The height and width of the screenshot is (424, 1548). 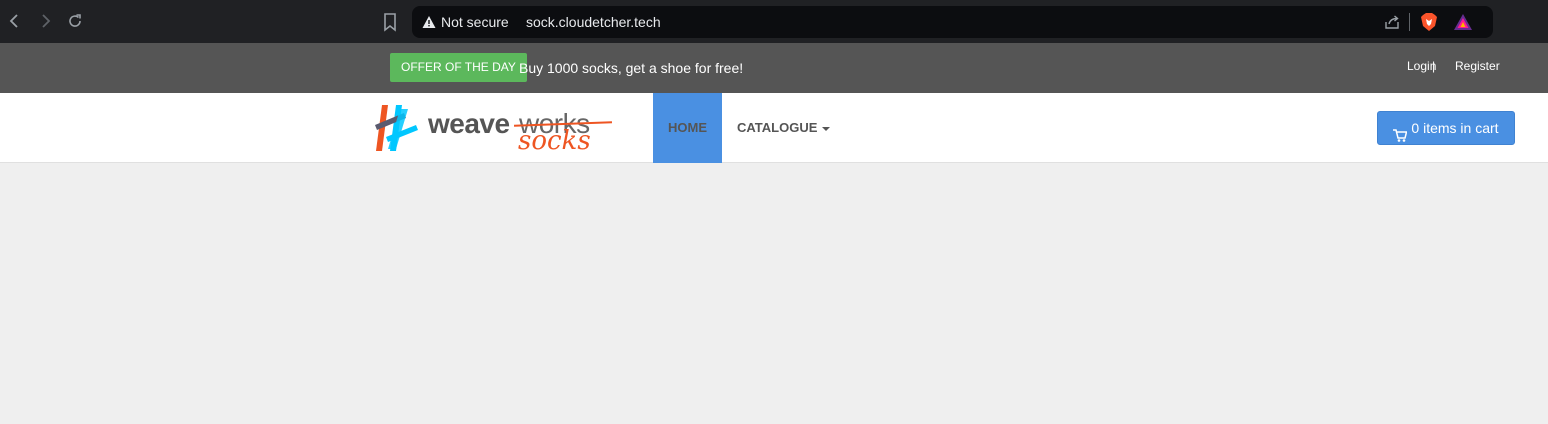 I want to click on brave-shield-icon, so click(x=1429, y=22).